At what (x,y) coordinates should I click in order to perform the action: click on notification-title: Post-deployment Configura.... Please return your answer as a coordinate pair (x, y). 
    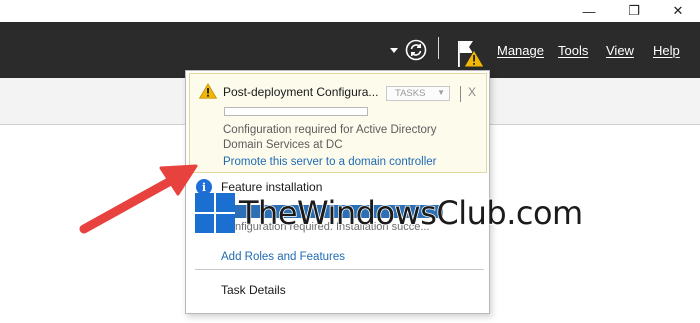
    Looking at the image, I should click on (301, 92).